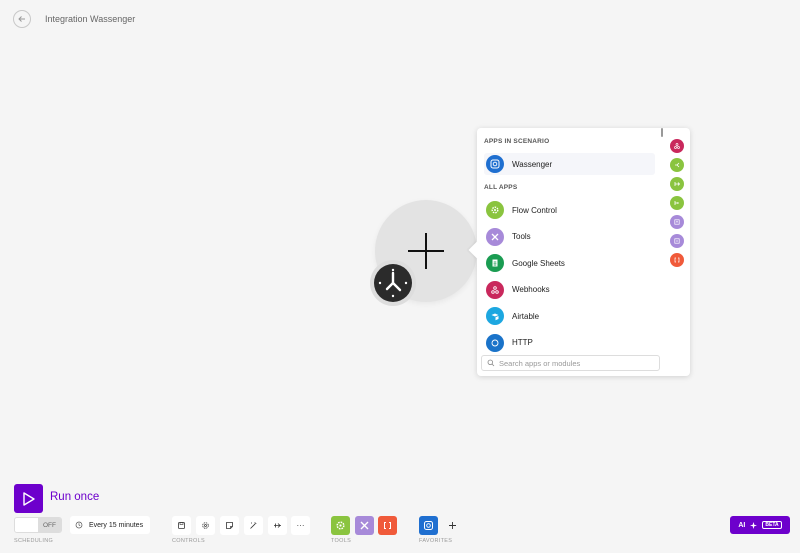 The height and width of the screenshot is (553, 800). I want to click on more-icon: ···, so click(300, 525).